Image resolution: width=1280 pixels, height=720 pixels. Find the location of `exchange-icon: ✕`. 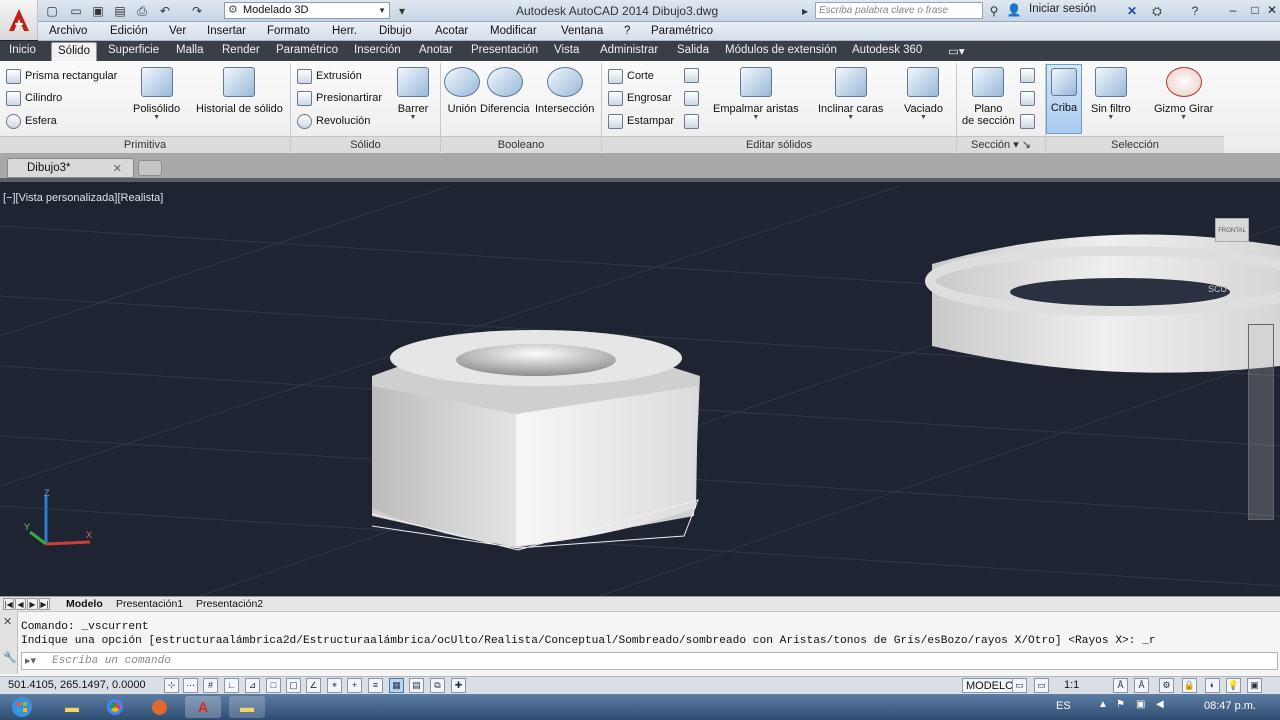

exchange-icon: ✕ is located at coordinates (1132, 11).